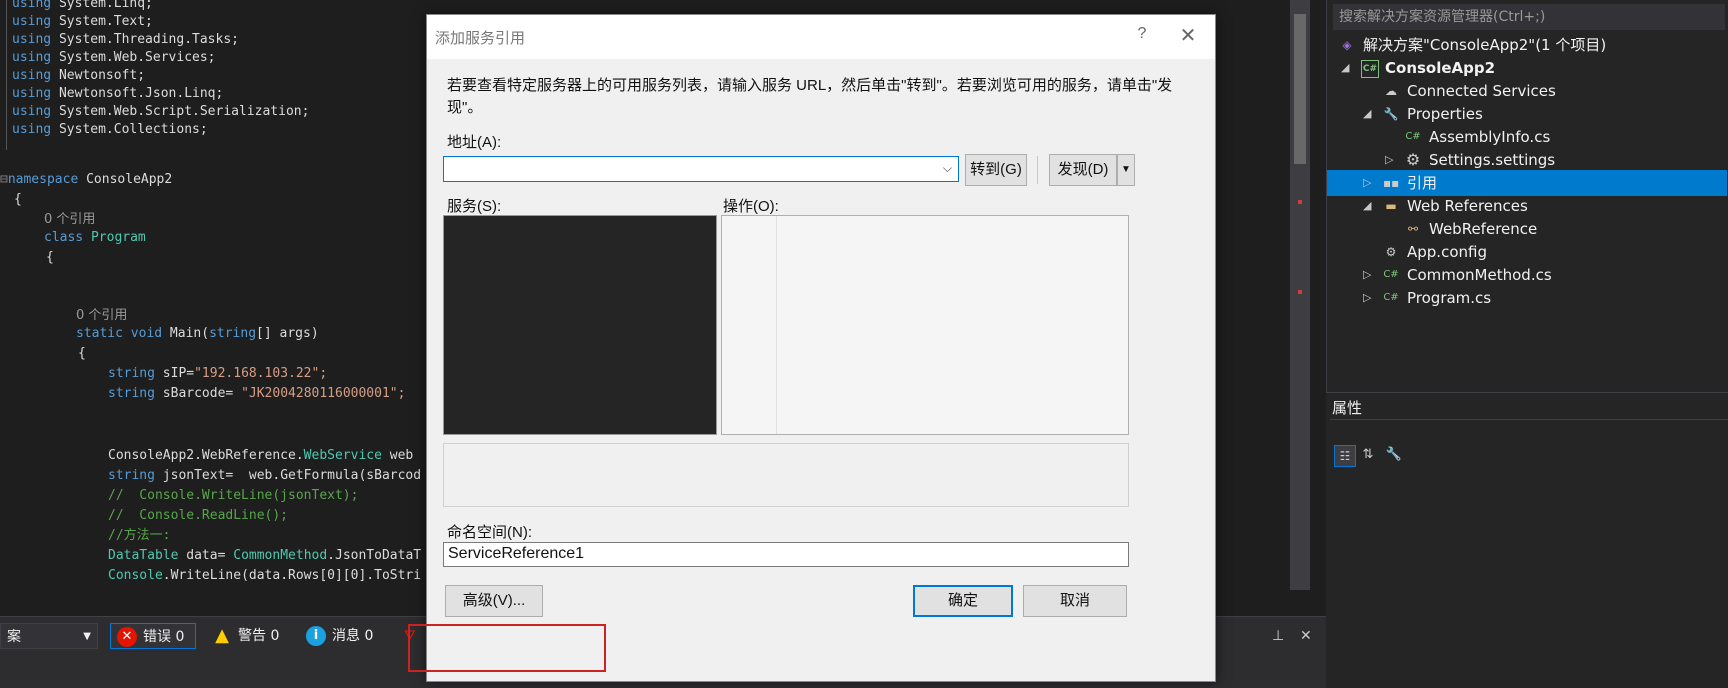 This screenshot has width=1728, height=688. Describe the element at coordinates (265, 575) in the screenshot. I see `code-line: Console.WriteLine(data.Rows[0][0].ToStri` at that location.